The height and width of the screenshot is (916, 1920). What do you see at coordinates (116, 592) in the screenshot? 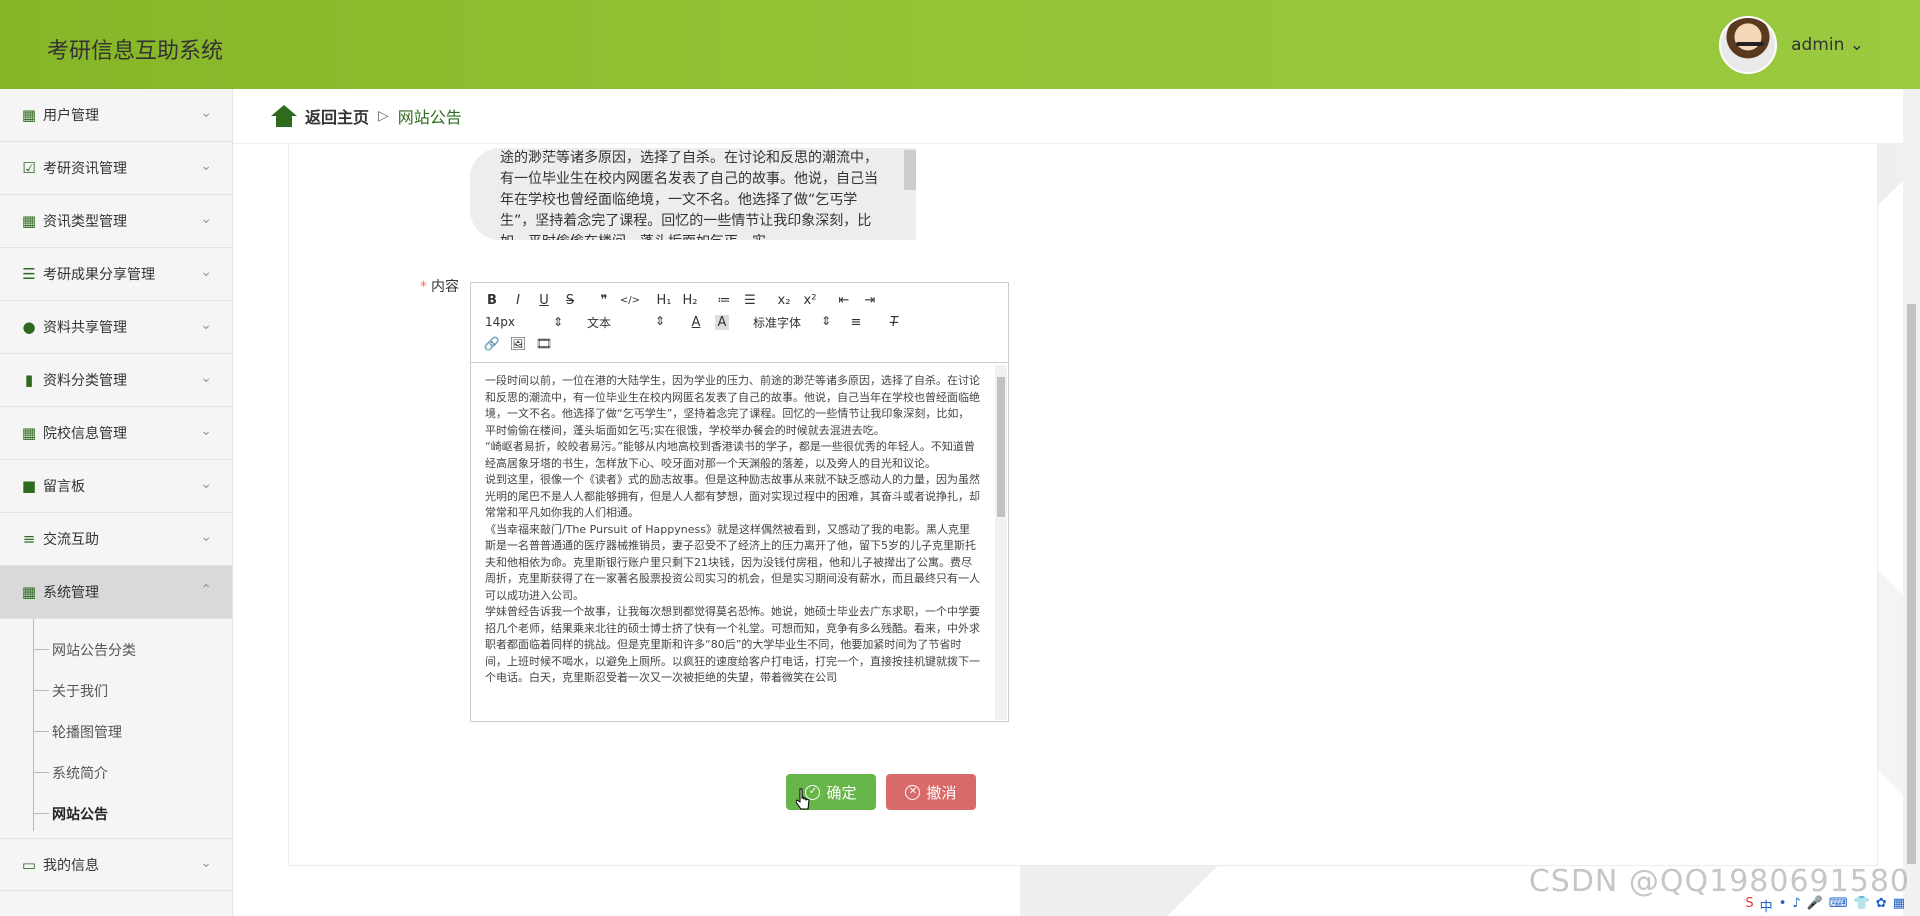
I see `sidebar-item-system-management: ▦ 系统管理 ⌃` at bounding box center [116, 592].